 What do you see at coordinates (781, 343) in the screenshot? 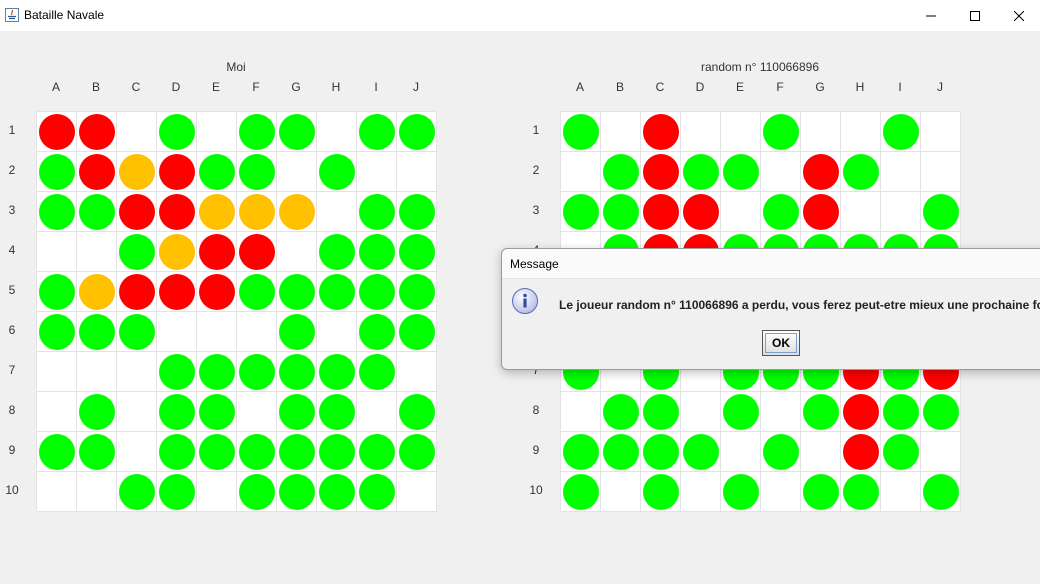
I see `ok-button: OK` at bounding box center [781, 343].